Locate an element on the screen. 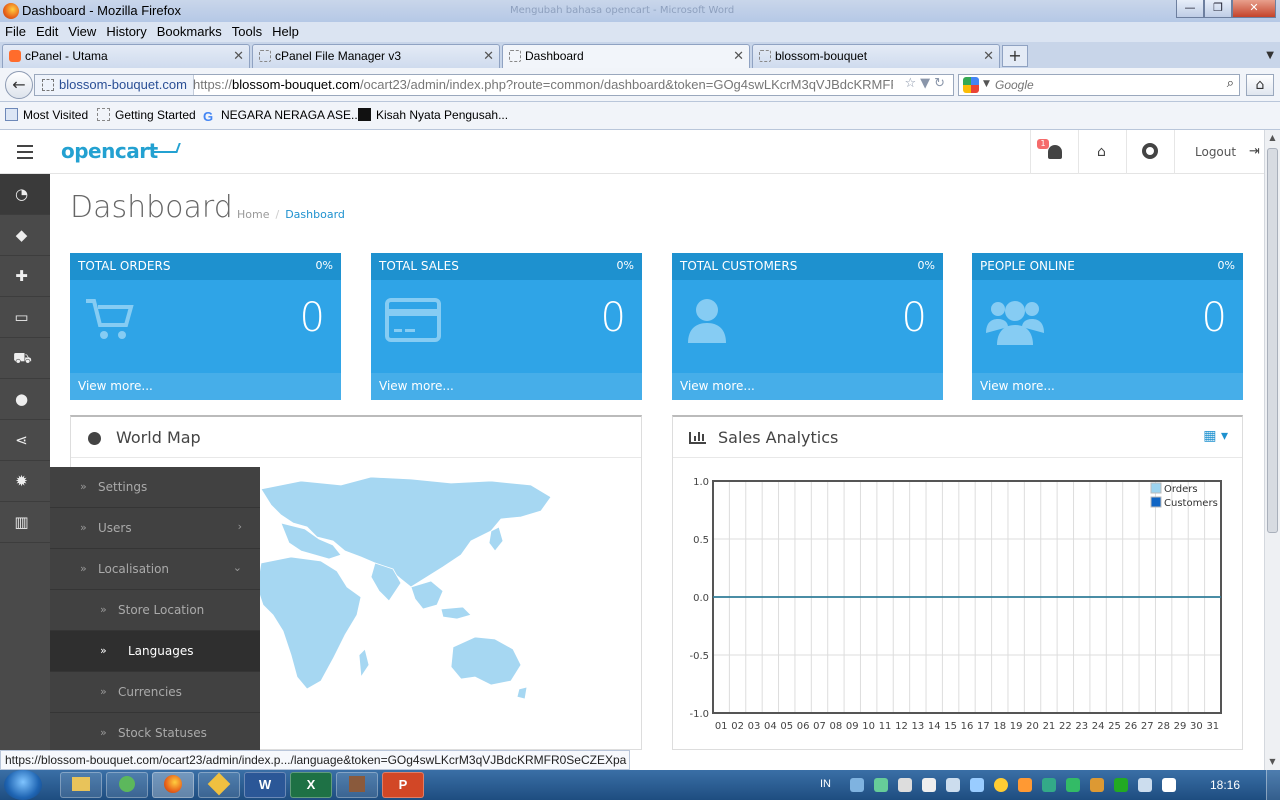  submenu-item-stock-statuses: » Stock Statuses is located at coordinates (155, 733).